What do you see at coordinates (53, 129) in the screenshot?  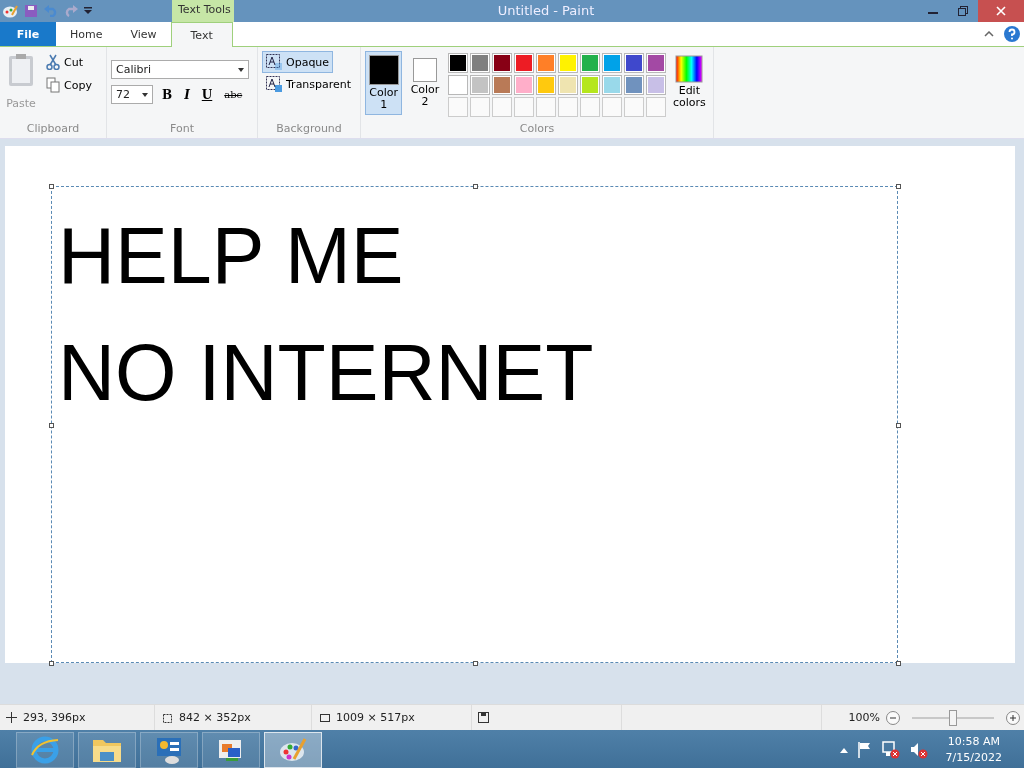 I see `group-label: Clipboard` at bounding box center [53, 129].